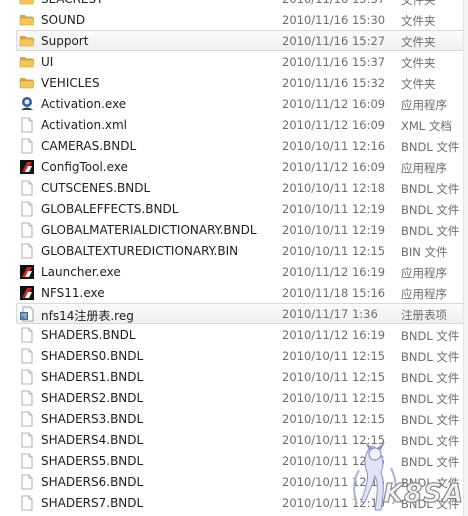 Image resolution: width=468 pixels, height=516 pixels. I want to click on file-name: SHADERS3.BNDL, so click(92, 419).